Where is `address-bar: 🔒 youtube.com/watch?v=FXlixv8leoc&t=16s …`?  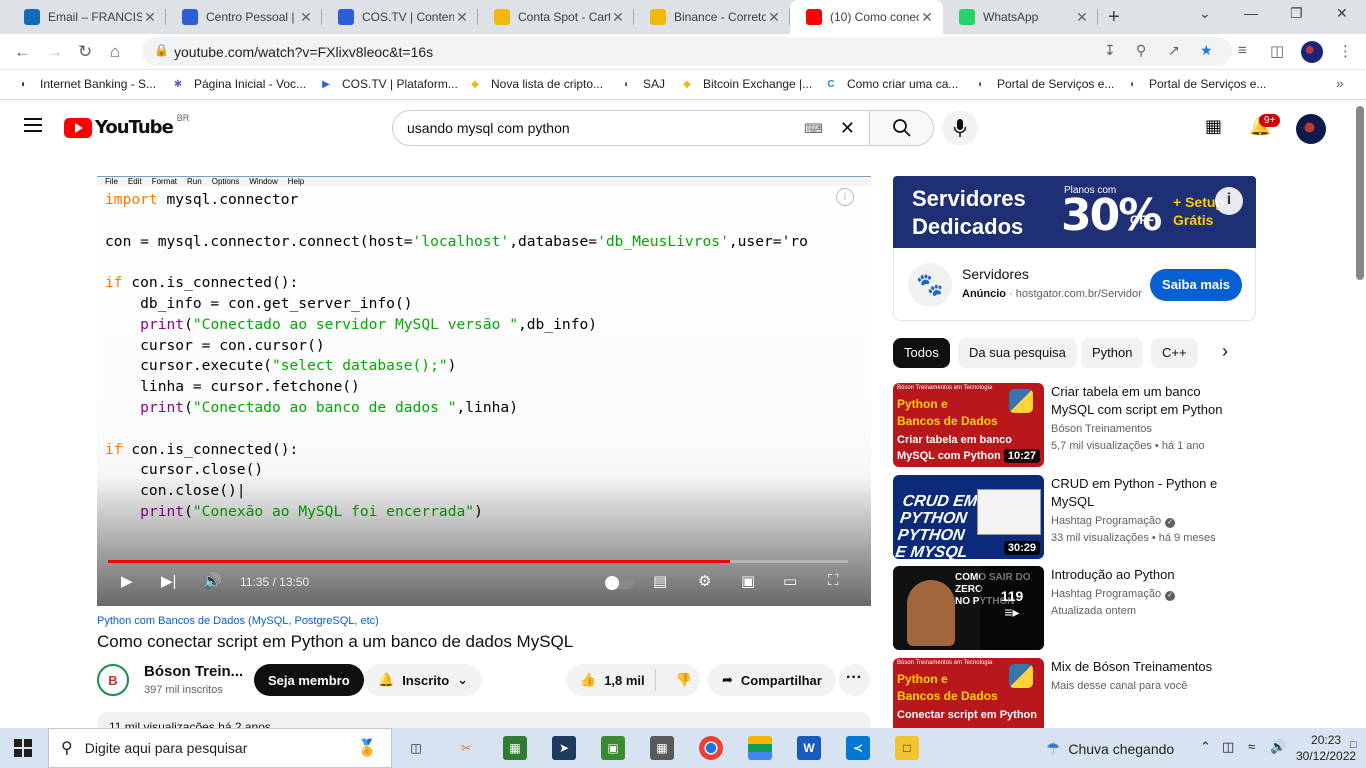
address-bar: 🔒 youtube.com/watch?v=FXlixv8leoc&t=16s … is located at coordinates (687, 51).